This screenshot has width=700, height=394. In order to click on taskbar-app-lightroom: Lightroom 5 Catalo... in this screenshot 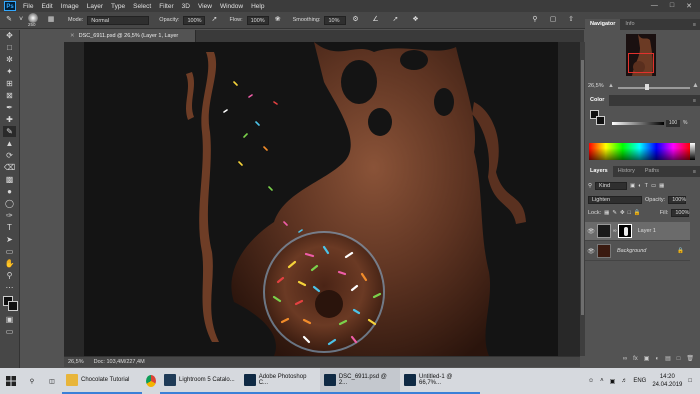, I will do `click(200, 381)`.